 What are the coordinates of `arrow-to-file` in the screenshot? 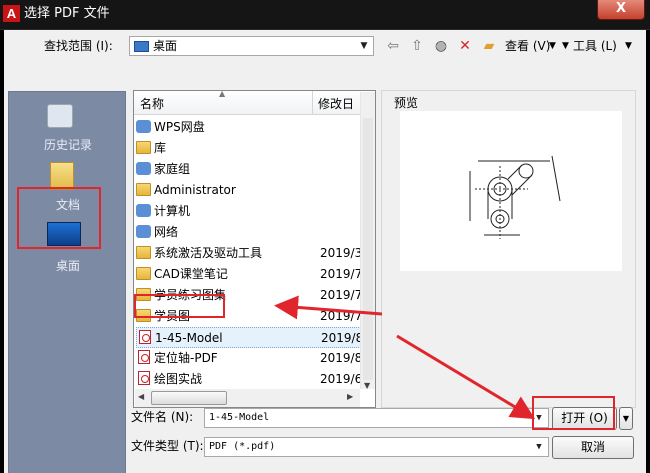 It's located at (328, 307).